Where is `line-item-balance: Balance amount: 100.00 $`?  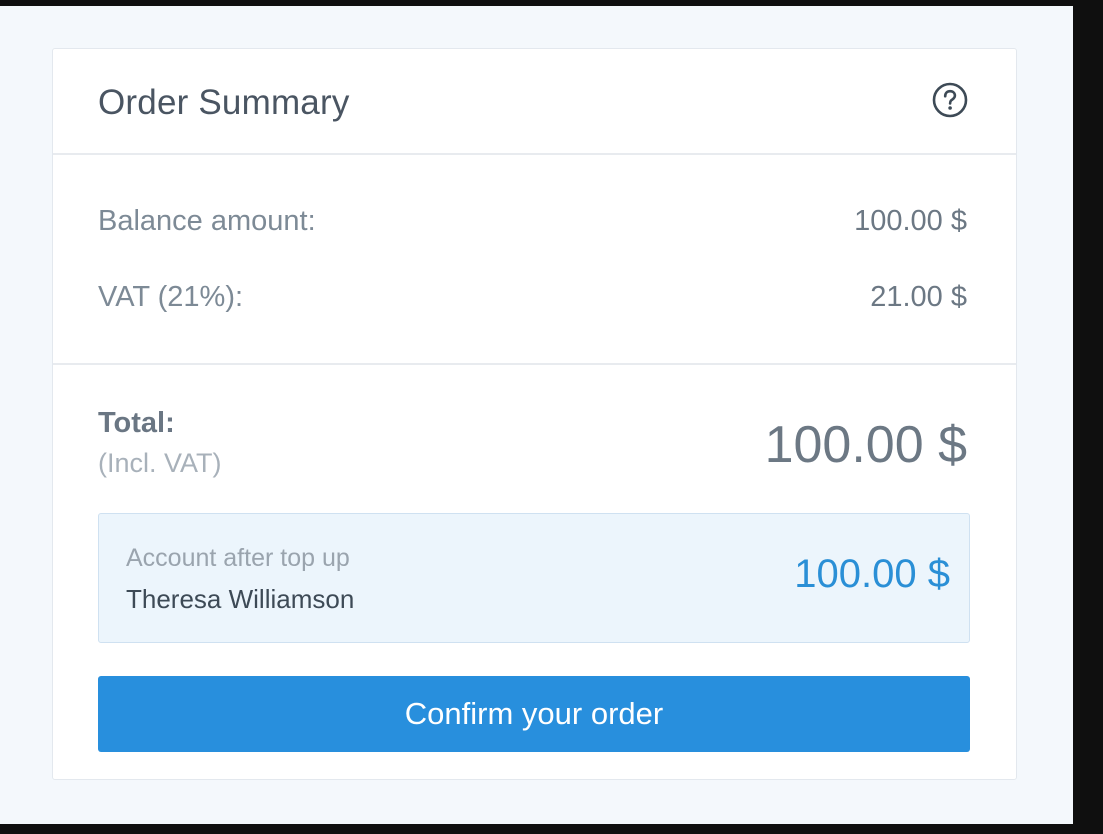 line-item-balance: Balance amount: 100.00 $ is located at coordinates (532, 221).